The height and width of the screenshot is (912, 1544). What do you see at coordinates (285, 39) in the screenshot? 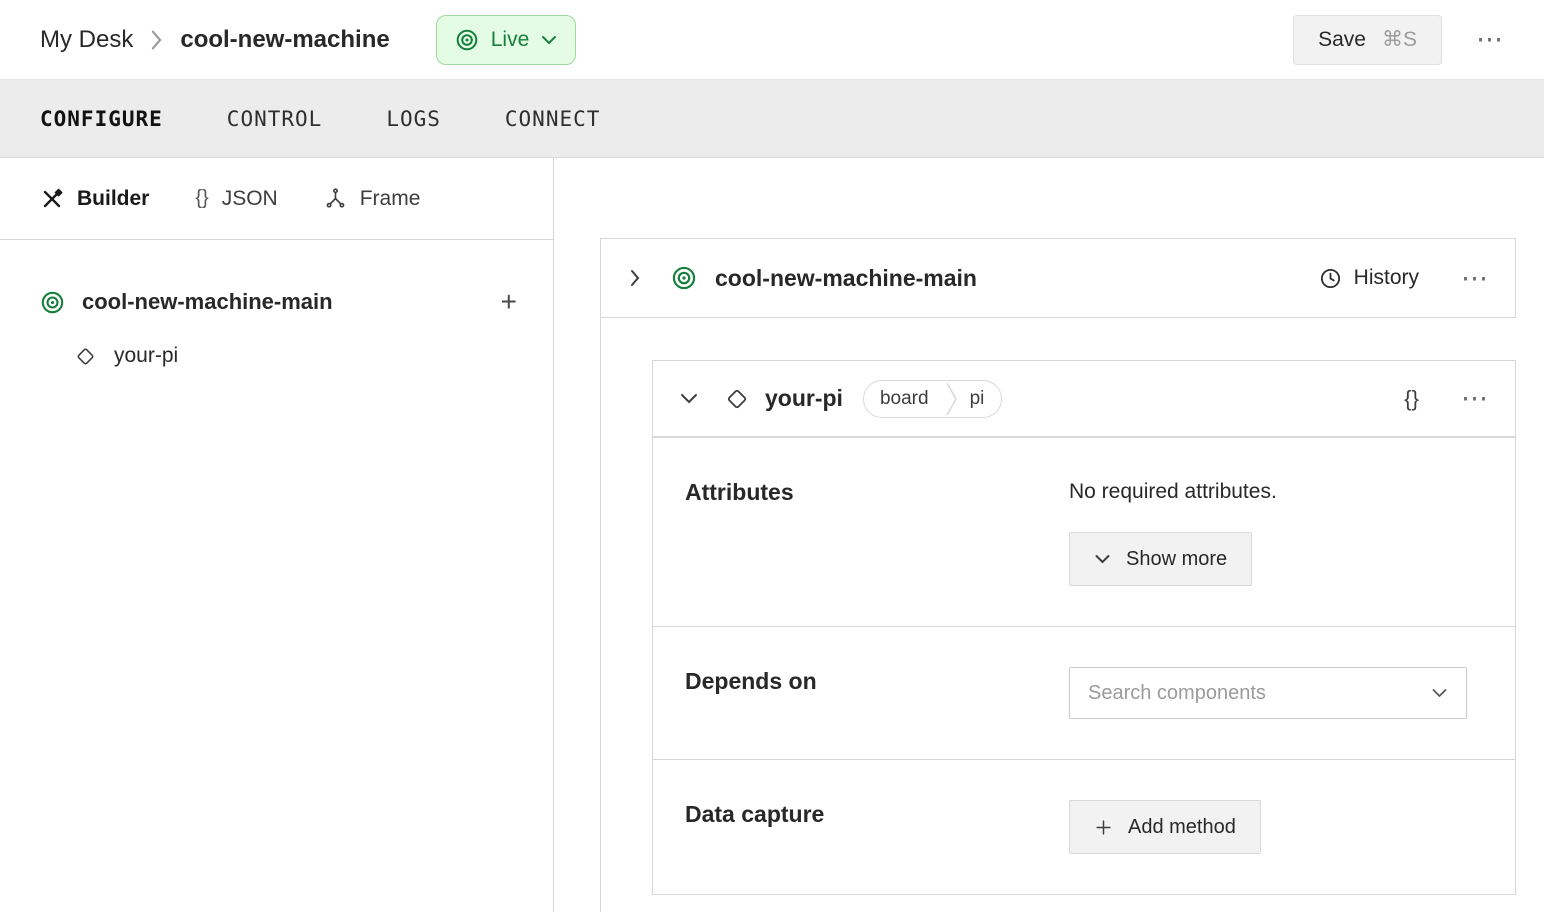
I see `breadcrumb-current: cool-new-machine` at bounding box center [285, 39].